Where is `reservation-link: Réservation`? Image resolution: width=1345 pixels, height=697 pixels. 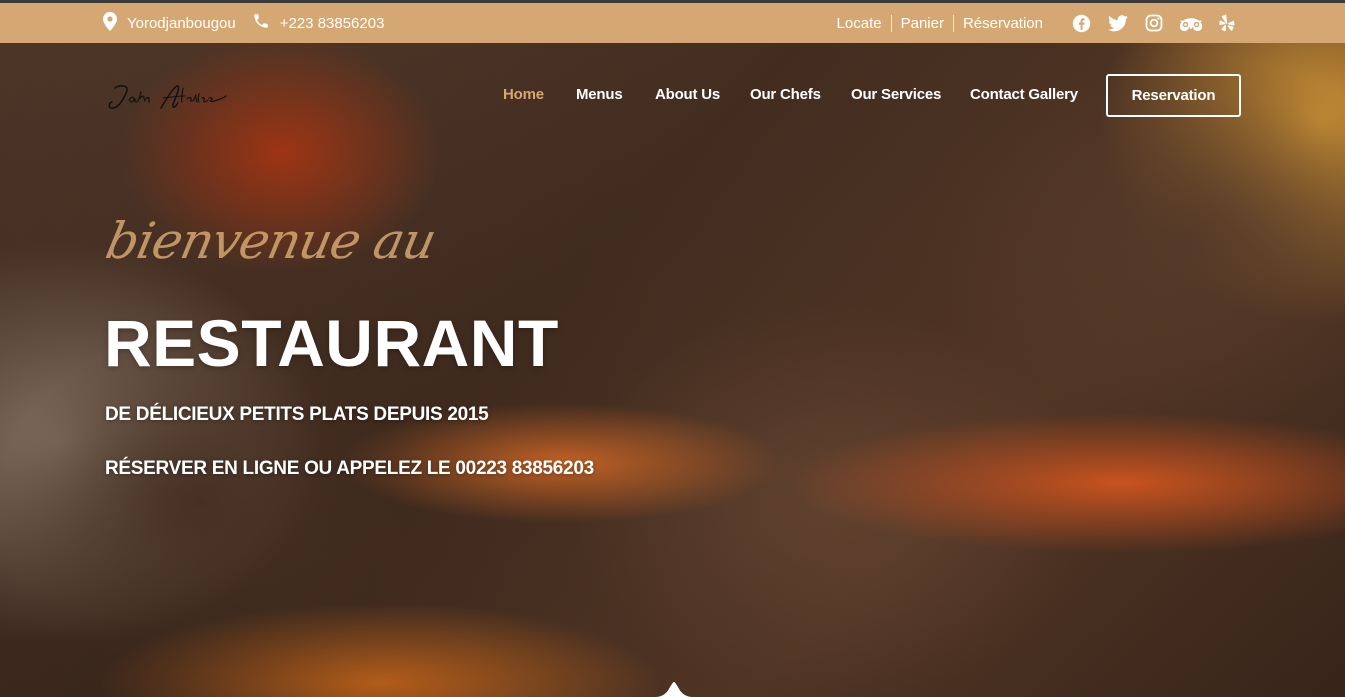 reservation-link: Réservation is located at coordinates (1003, 23).